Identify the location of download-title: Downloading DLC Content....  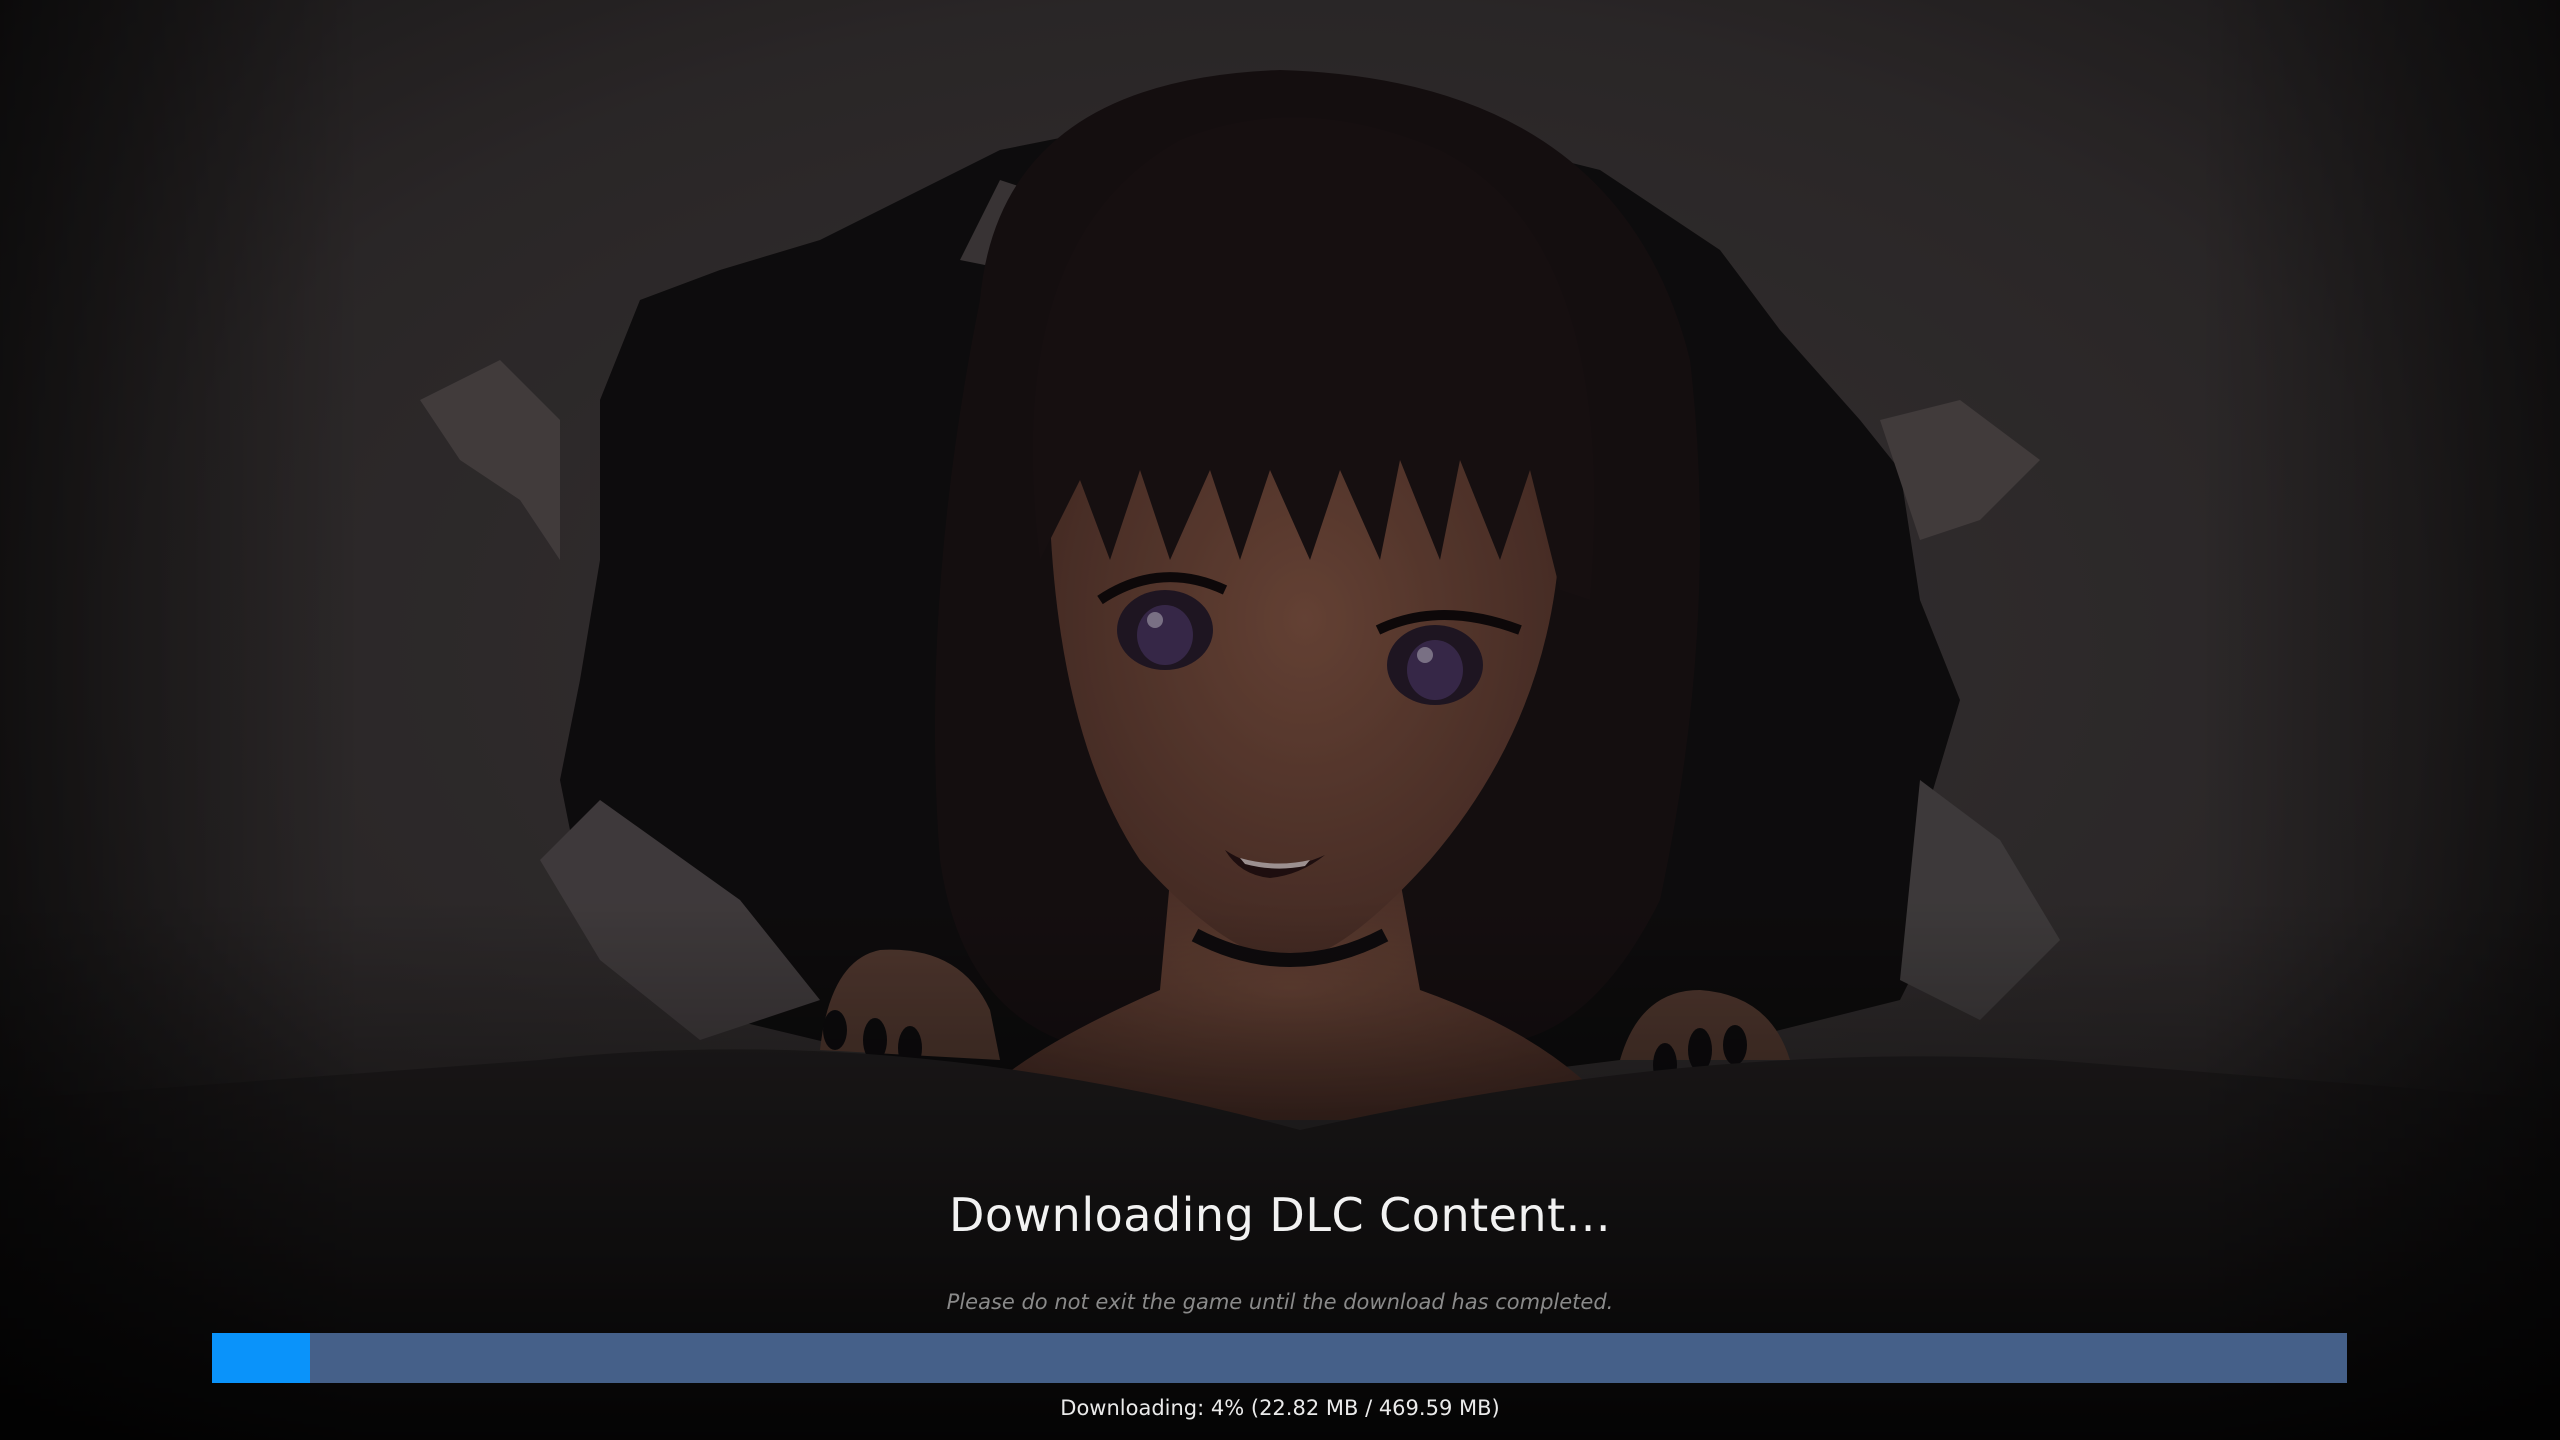
(1279, 1215).